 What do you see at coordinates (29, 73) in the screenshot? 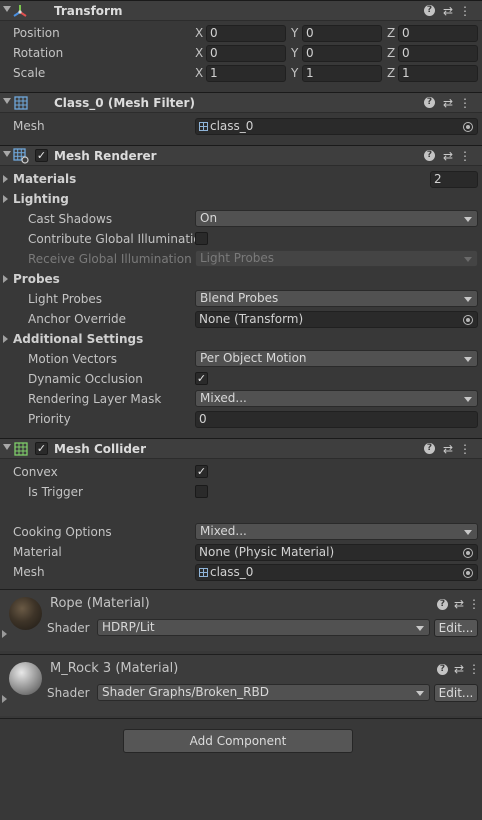
I see `scale-label: Scale` at bounding box center [29, 73].